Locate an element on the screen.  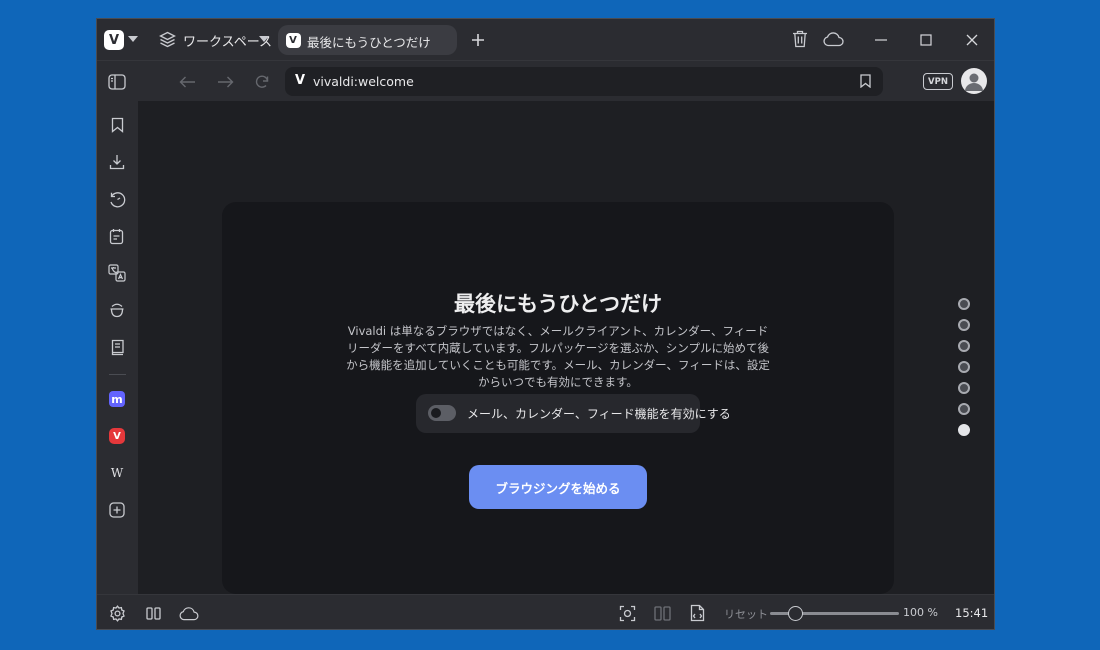
title-bar: V ワークスペース V 最後にもうひとつだけ is located at coordinates (545, 39).